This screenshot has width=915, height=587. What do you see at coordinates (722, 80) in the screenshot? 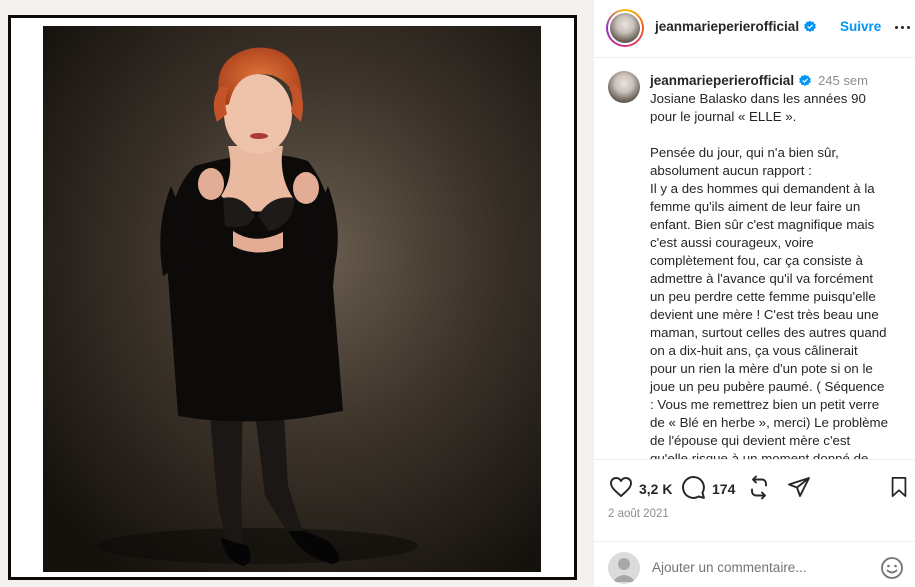
I see `caption-username: jeanmarieperierofficial` at bounding box center [722, 80].